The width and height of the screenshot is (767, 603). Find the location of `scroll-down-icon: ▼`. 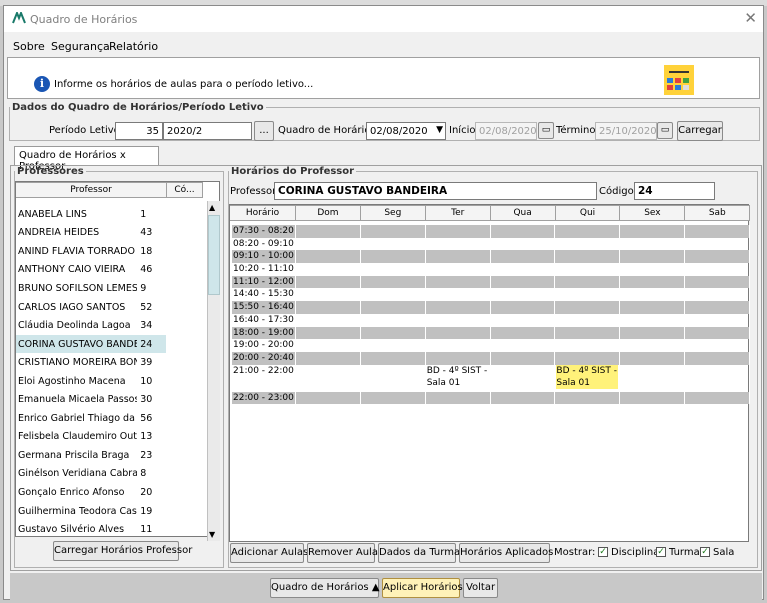

scroll-down-icon: ▼ is located at coordinates (212, 534).